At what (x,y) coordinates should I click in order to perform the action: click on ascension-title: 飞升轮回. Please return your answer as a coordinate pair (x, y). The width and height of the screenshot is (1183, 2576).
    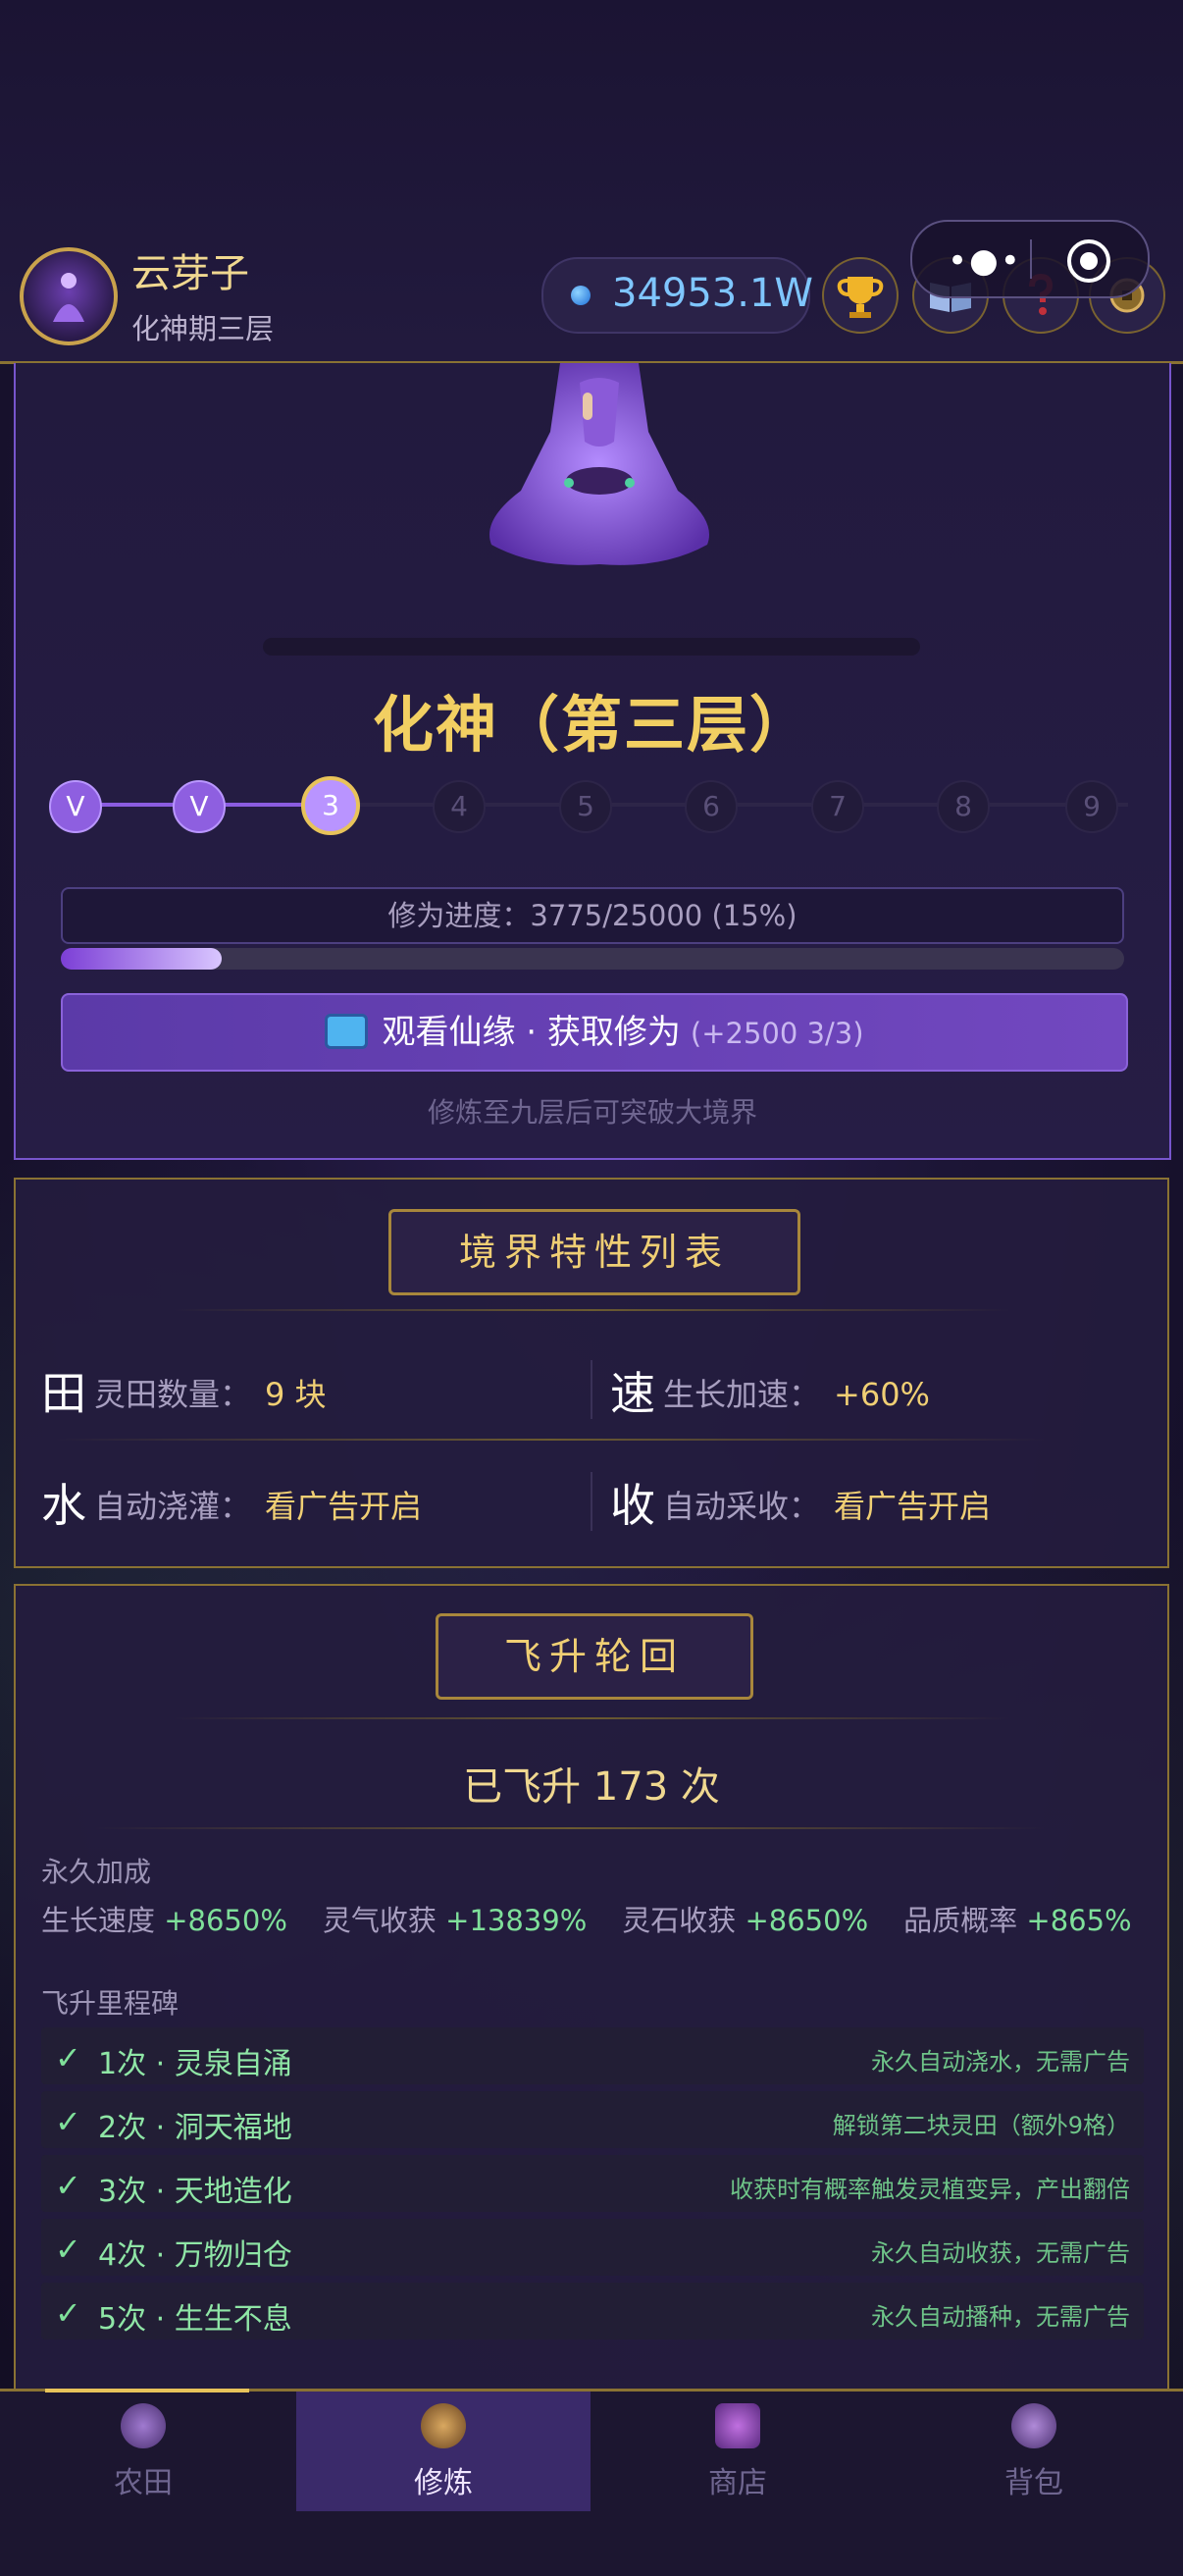
    Looking at the image, I should click on (595, 1656).